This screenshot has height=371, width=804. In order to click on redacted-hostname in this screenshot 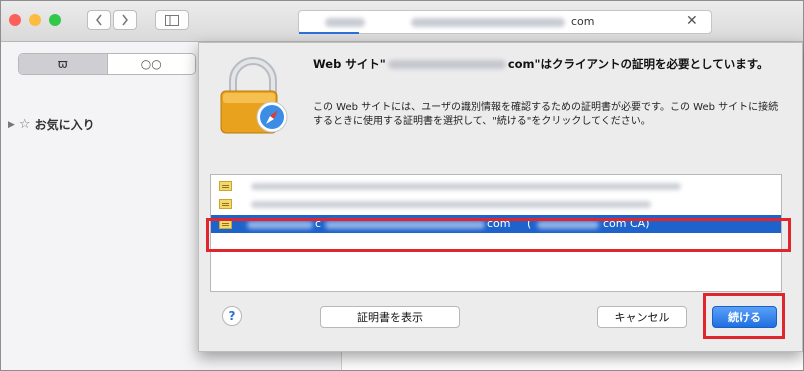, I will do `click(446, 64)`.